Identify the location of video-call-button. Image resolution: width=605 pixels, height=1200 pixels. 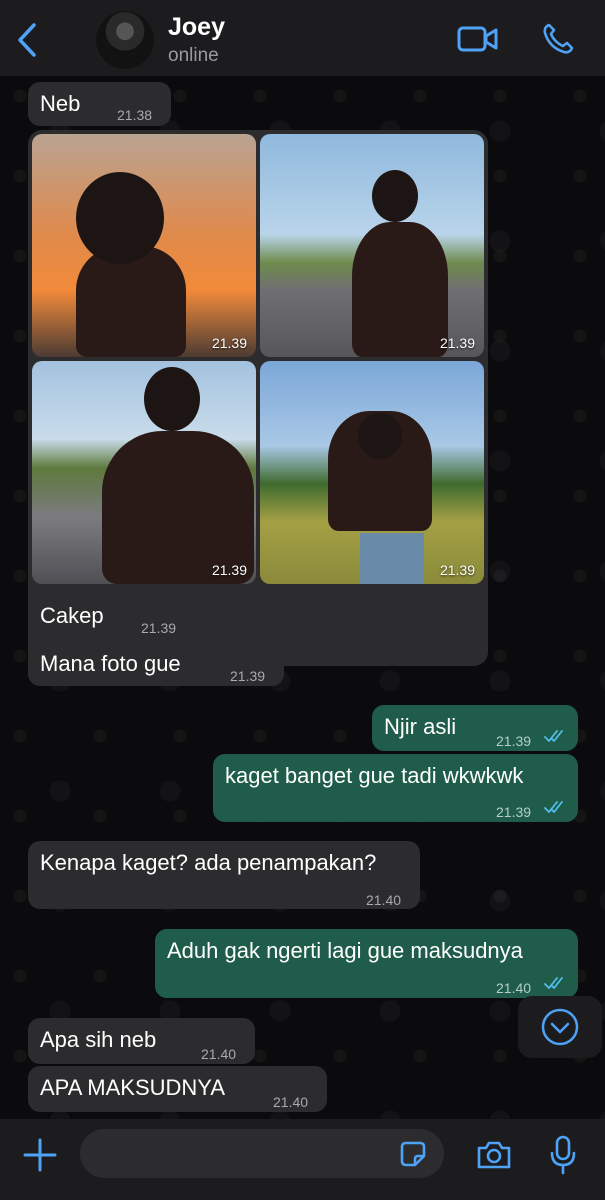
(478, 39).